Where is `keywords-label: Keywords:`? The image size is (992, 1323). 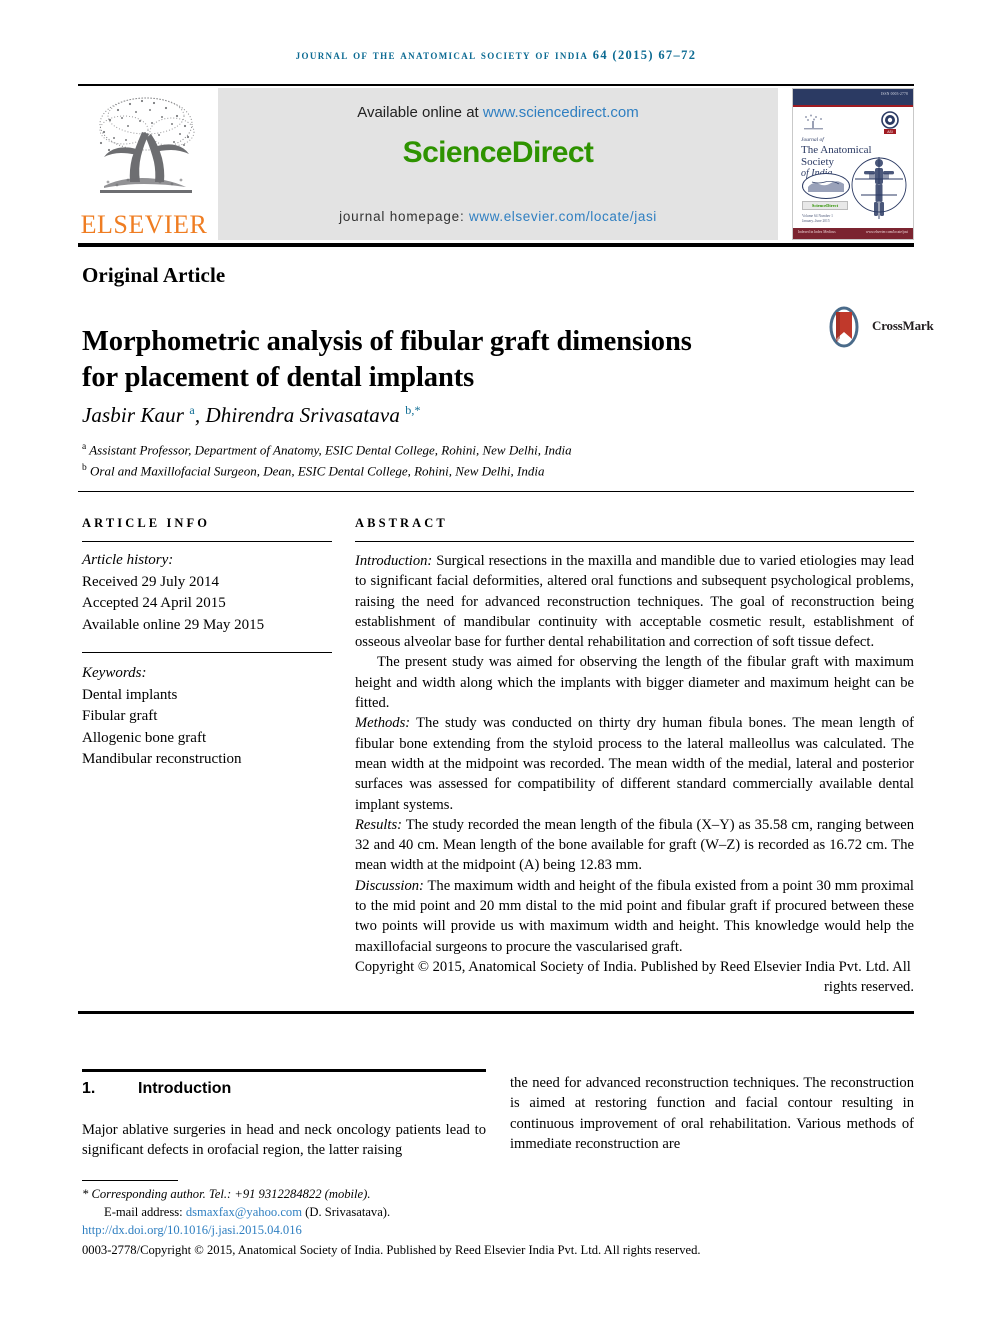 keywords-label: Keywords: is located at coordinates (114, 673).